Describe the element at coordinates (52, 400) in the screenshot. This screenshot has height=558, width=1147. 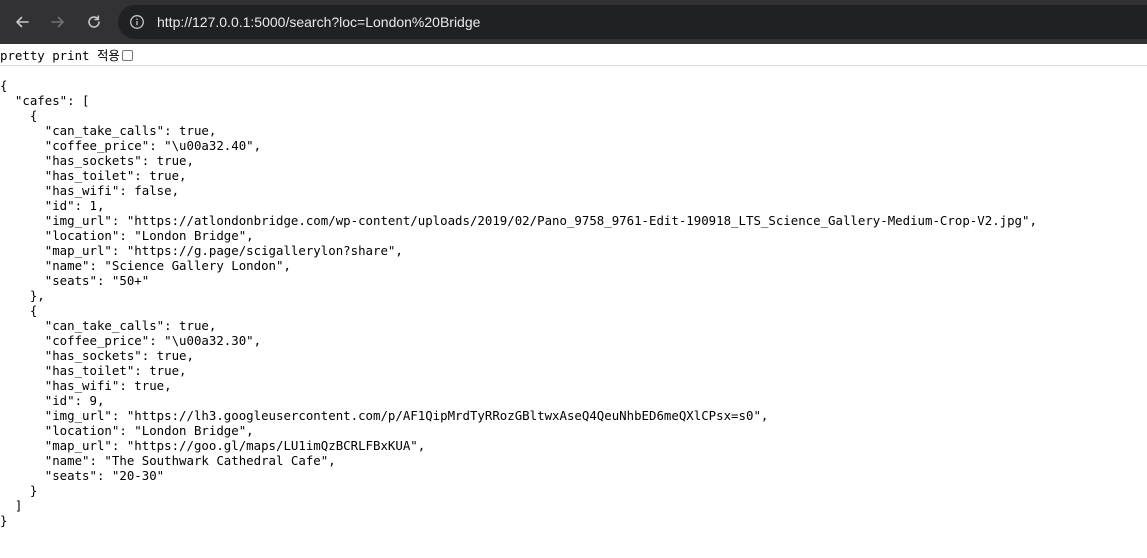
I see `json-line: "id": 9,` at that location.